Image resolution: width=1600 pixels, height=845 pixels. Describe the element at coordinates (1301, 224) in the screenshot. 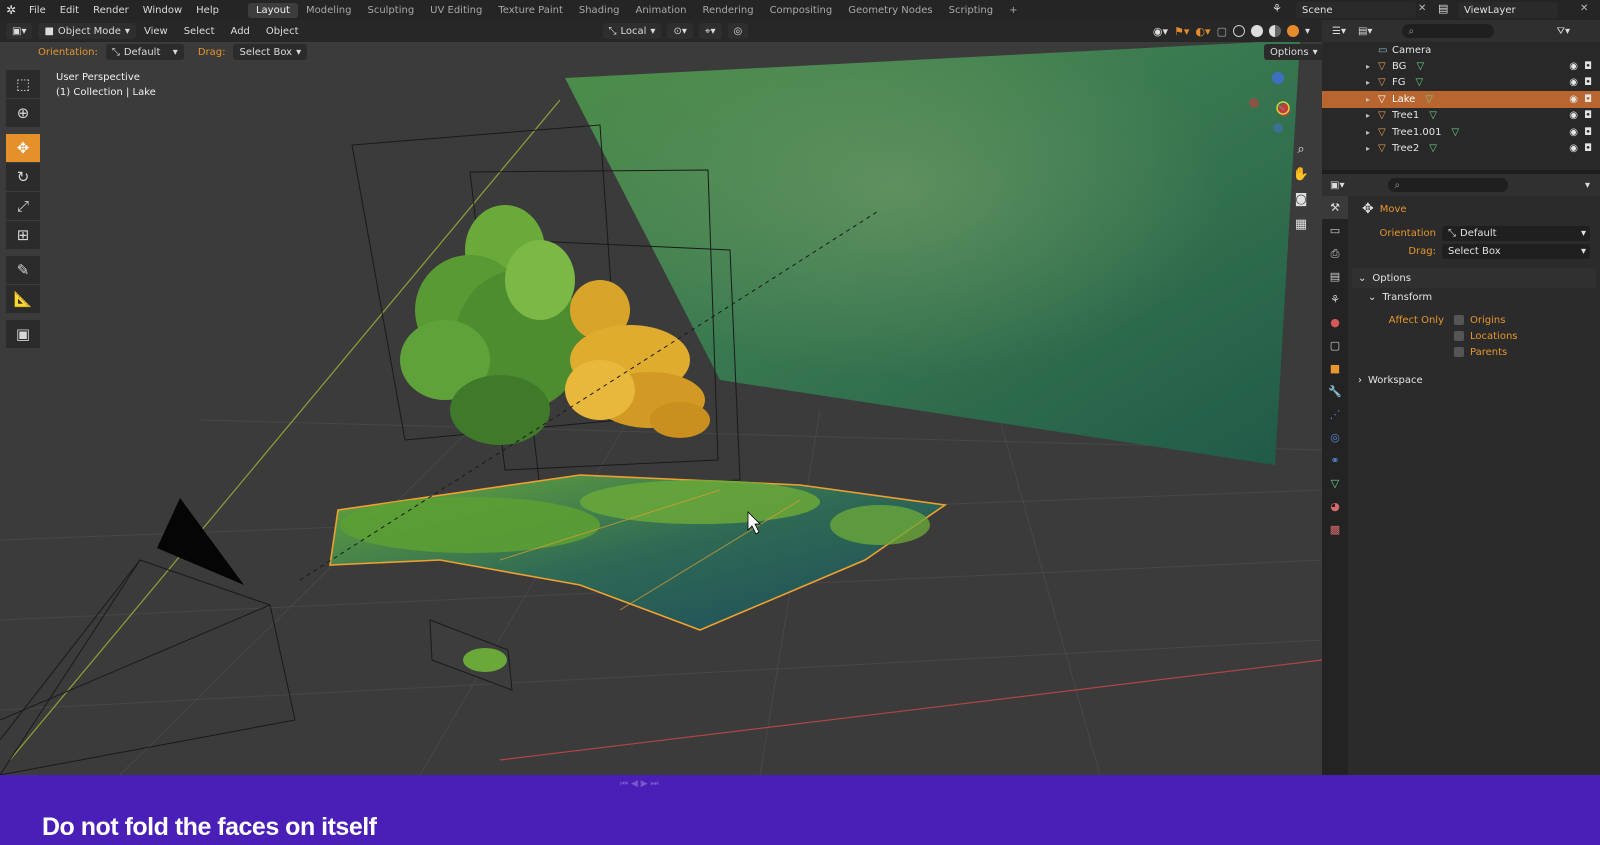

I see `perspective-grid-icon: ▦` at that location.